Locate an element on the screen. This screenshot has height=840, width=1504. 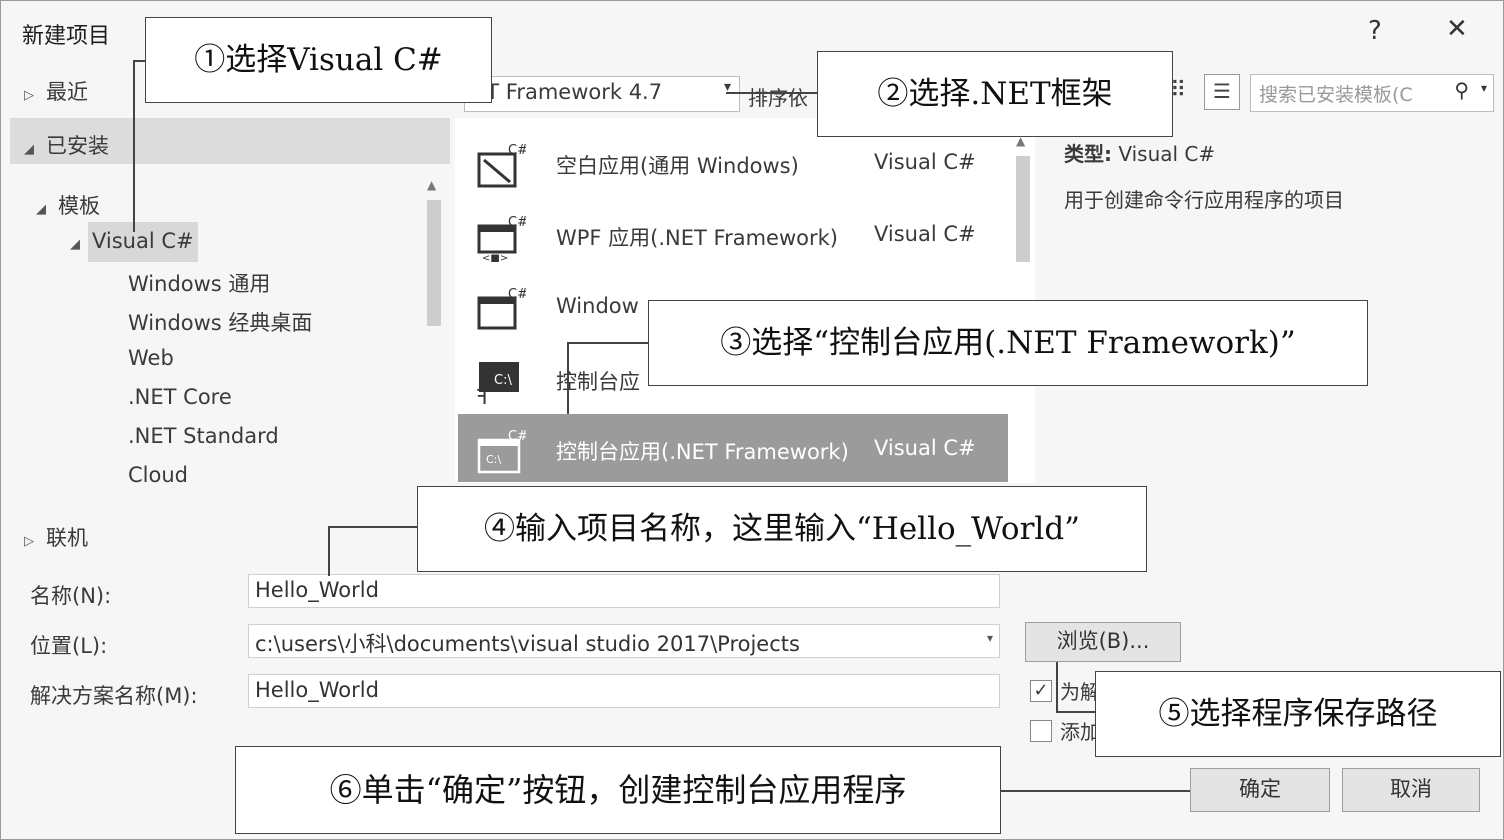
template-name: 控制台应用(.NET Framework) is located at coordinates (702, 452).